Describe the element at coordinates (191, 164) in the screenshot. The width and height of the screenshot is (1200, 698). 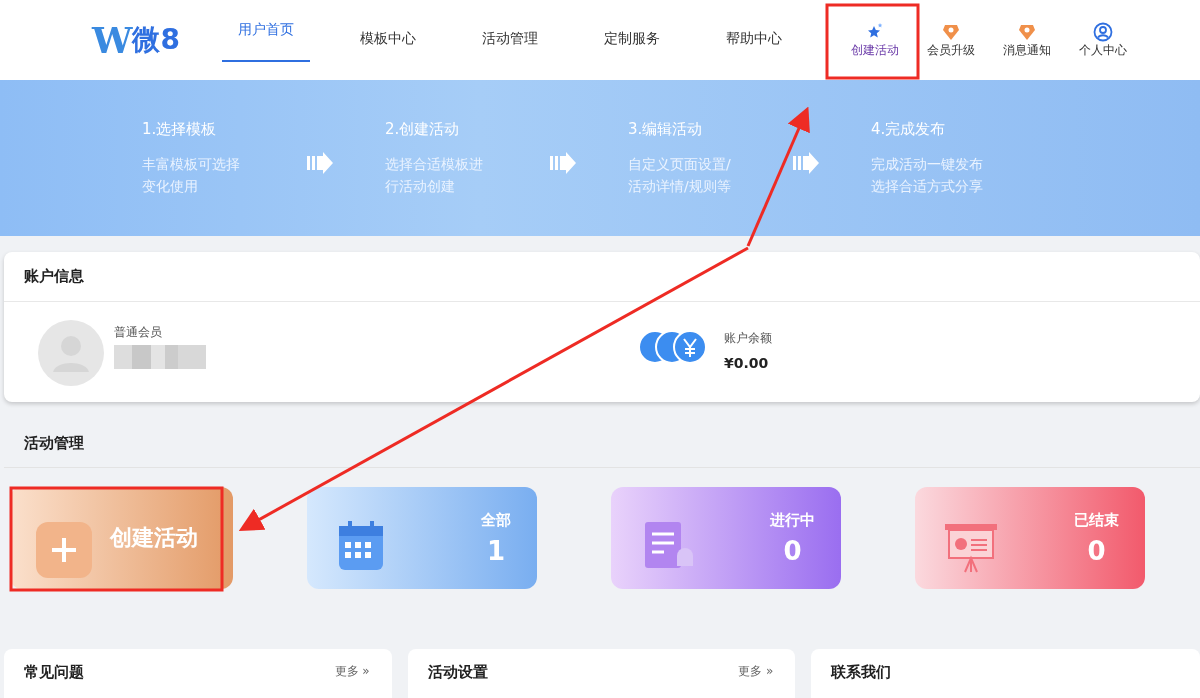
I see `step-description: 丰富模板可选择` at that location.